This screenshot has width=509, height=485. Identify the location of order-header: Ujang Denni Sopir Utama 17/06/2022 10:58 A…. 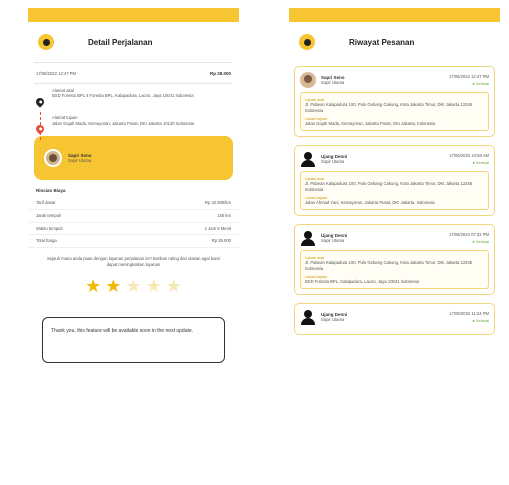
(394, 159).